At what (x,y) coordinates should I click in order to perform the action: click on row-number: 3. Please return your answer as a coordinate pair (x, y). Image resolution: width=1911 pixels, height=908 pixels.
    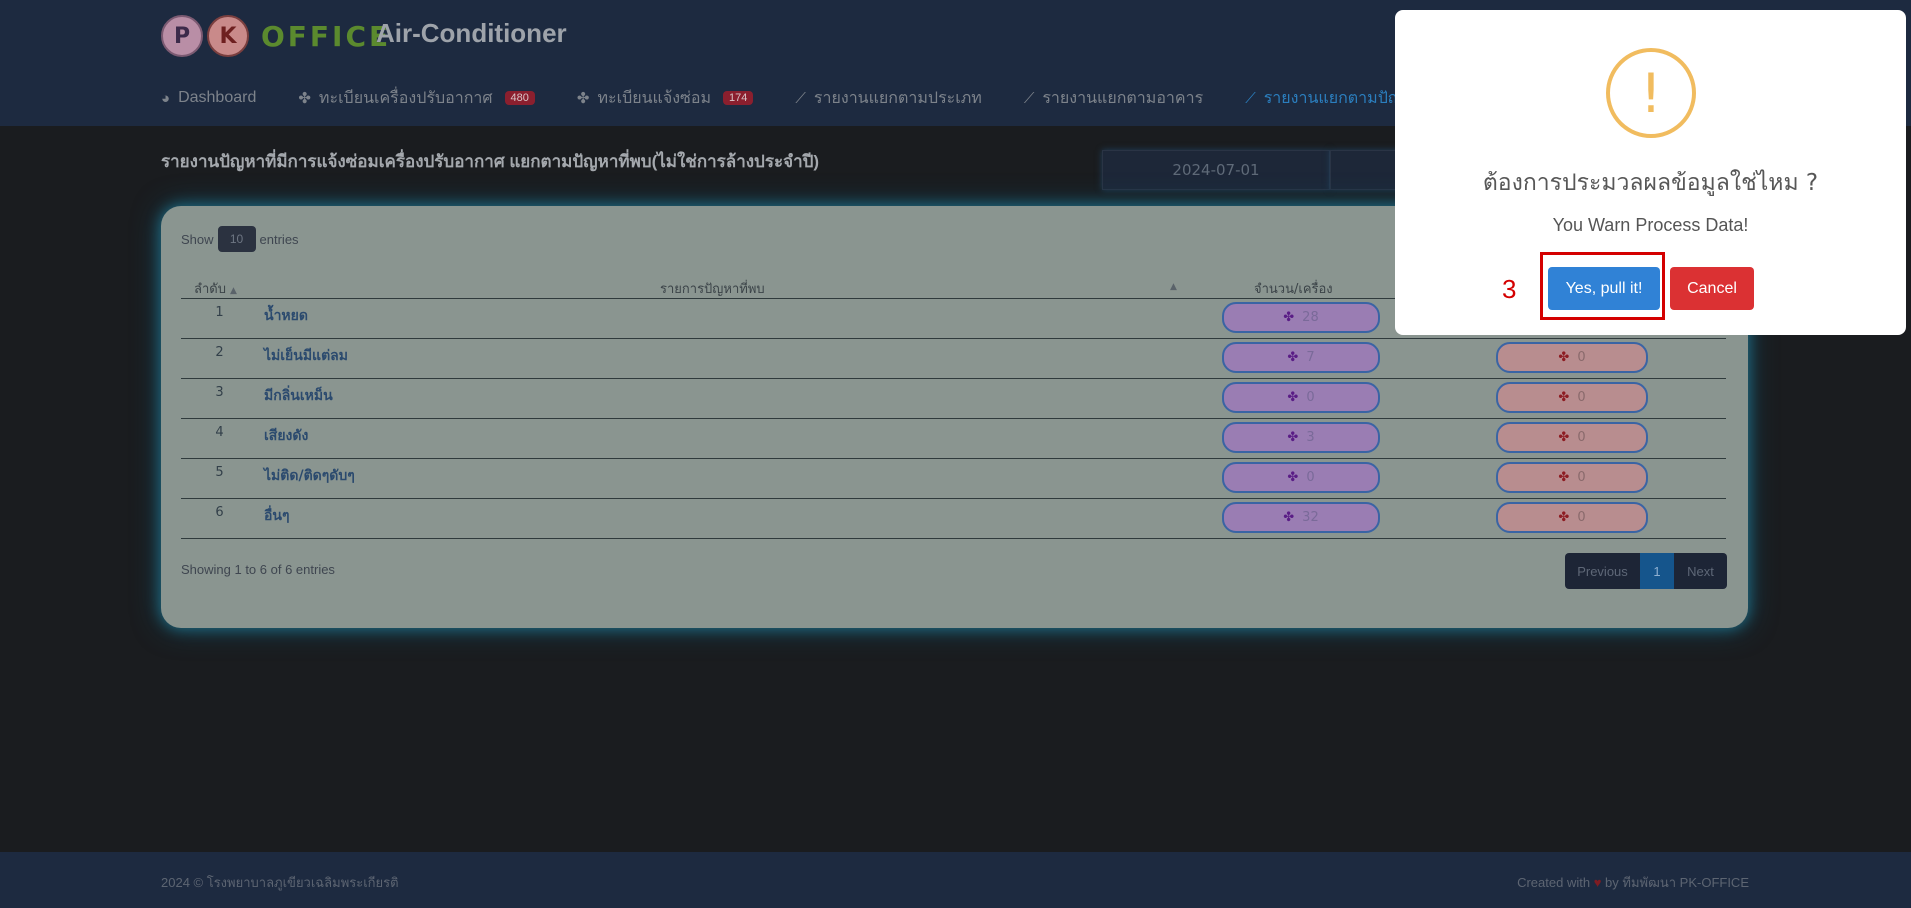
    Looking at the image, I should click on (219, 392).